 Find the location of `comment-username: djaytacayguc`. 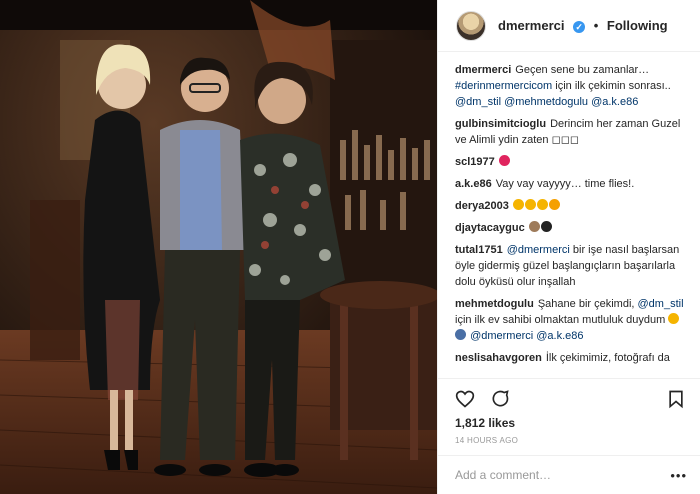

comment-username: djaytacayguc is located at coordinates (490, 228).